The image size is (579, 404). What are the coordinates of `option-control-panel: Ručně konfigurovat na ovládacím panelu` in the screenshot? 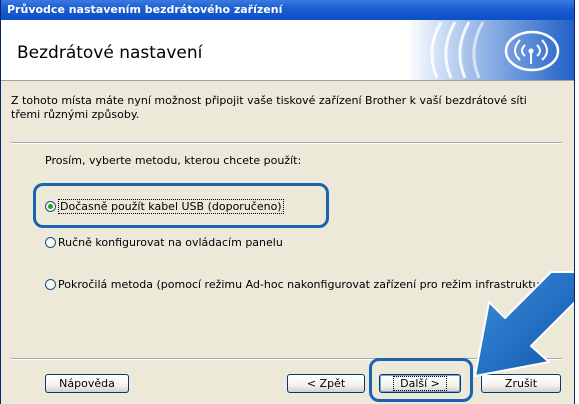 It's located at (164, 243).